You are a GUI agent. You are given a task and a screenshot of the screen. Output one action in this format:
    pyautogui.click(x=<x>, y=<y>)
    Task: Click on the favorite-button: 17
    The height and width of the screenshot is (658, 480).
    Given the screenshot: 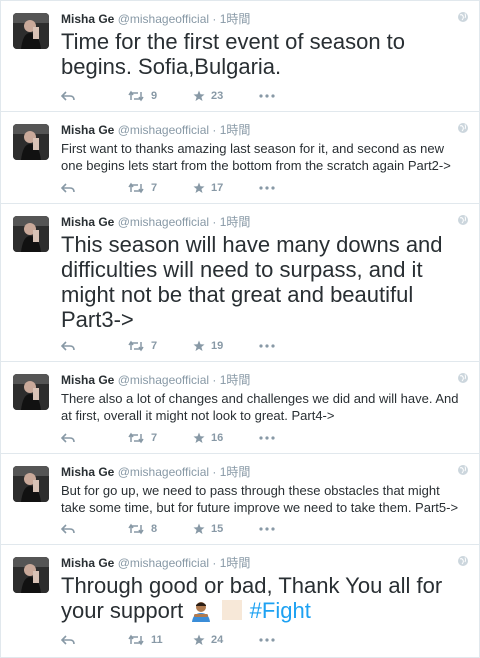 What is the action you would take?
    pyautogui.click(x=226, y=188)
    